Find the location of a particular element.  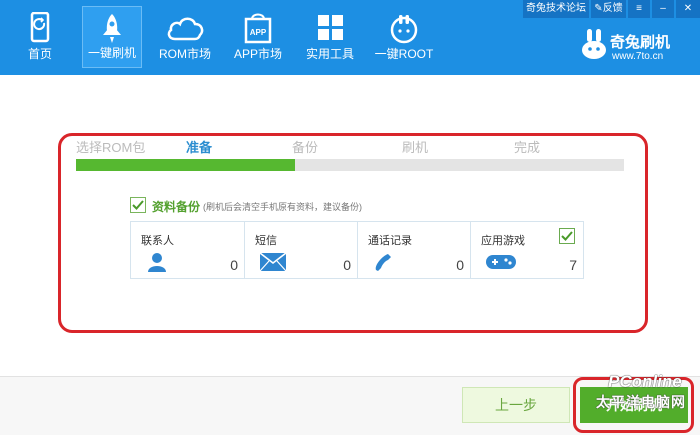

phone-call-icon is located at coordinates (383, 262).